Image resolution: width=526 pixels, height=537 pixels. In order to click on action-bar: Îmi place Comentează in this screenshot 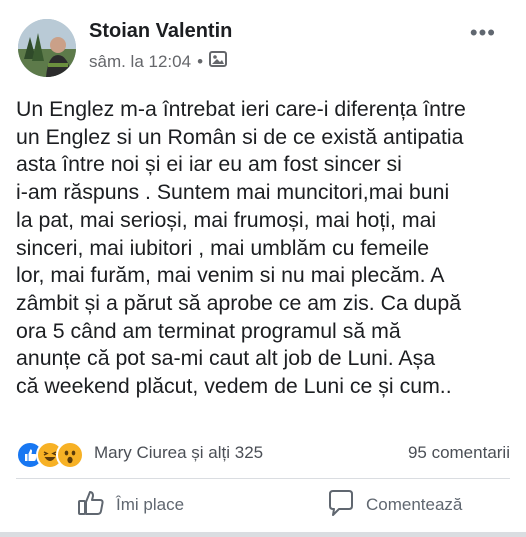, I will do `click(263, 505)`.